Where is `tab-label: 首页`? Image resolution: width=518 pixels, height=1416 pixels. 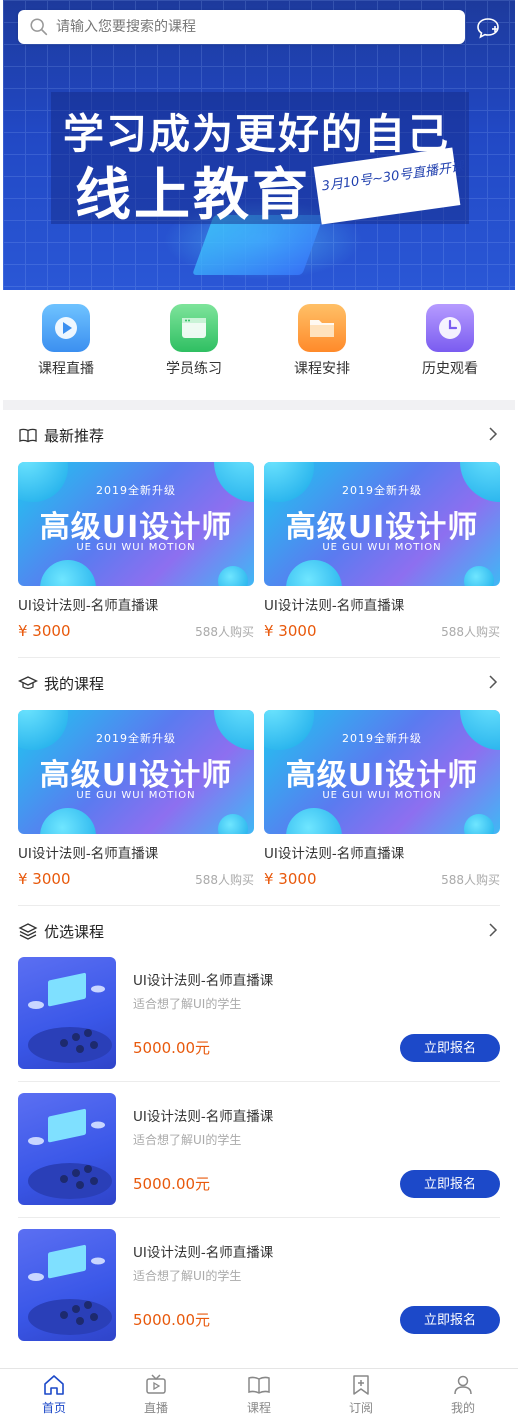 tab-label: 首页 is located at coordinates (53, 1408).